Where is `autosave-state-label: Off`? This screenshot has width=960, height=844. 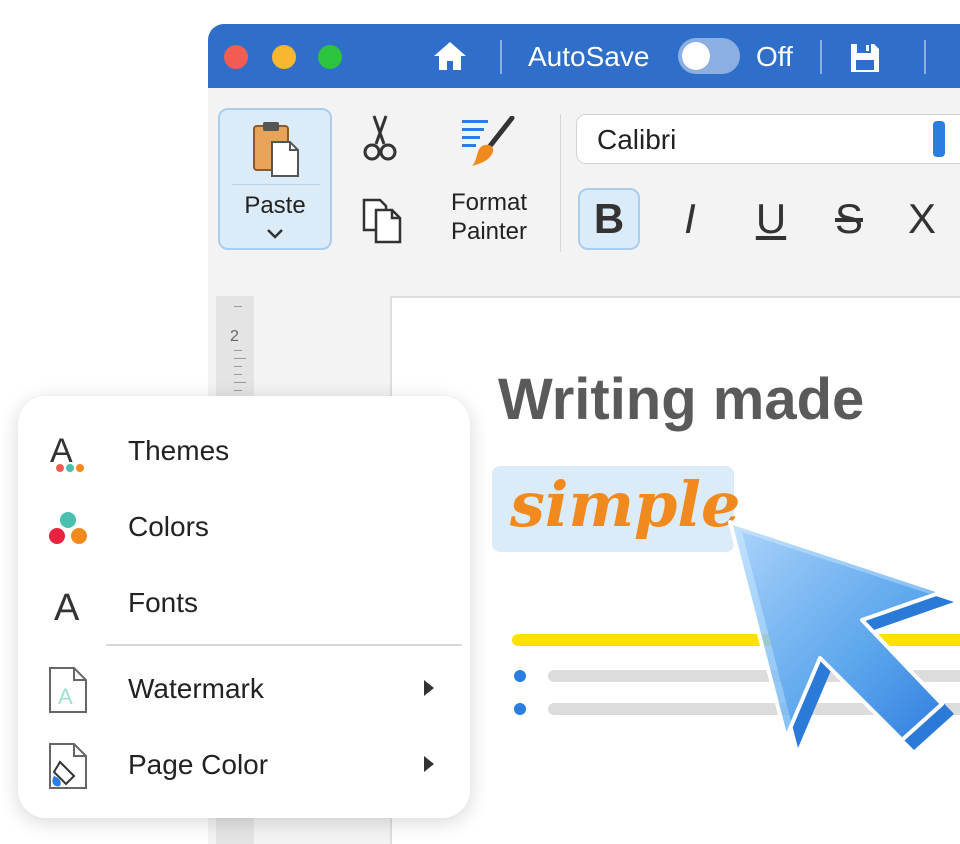 autosave-state-label: Off is located at coordinates (774, 56).